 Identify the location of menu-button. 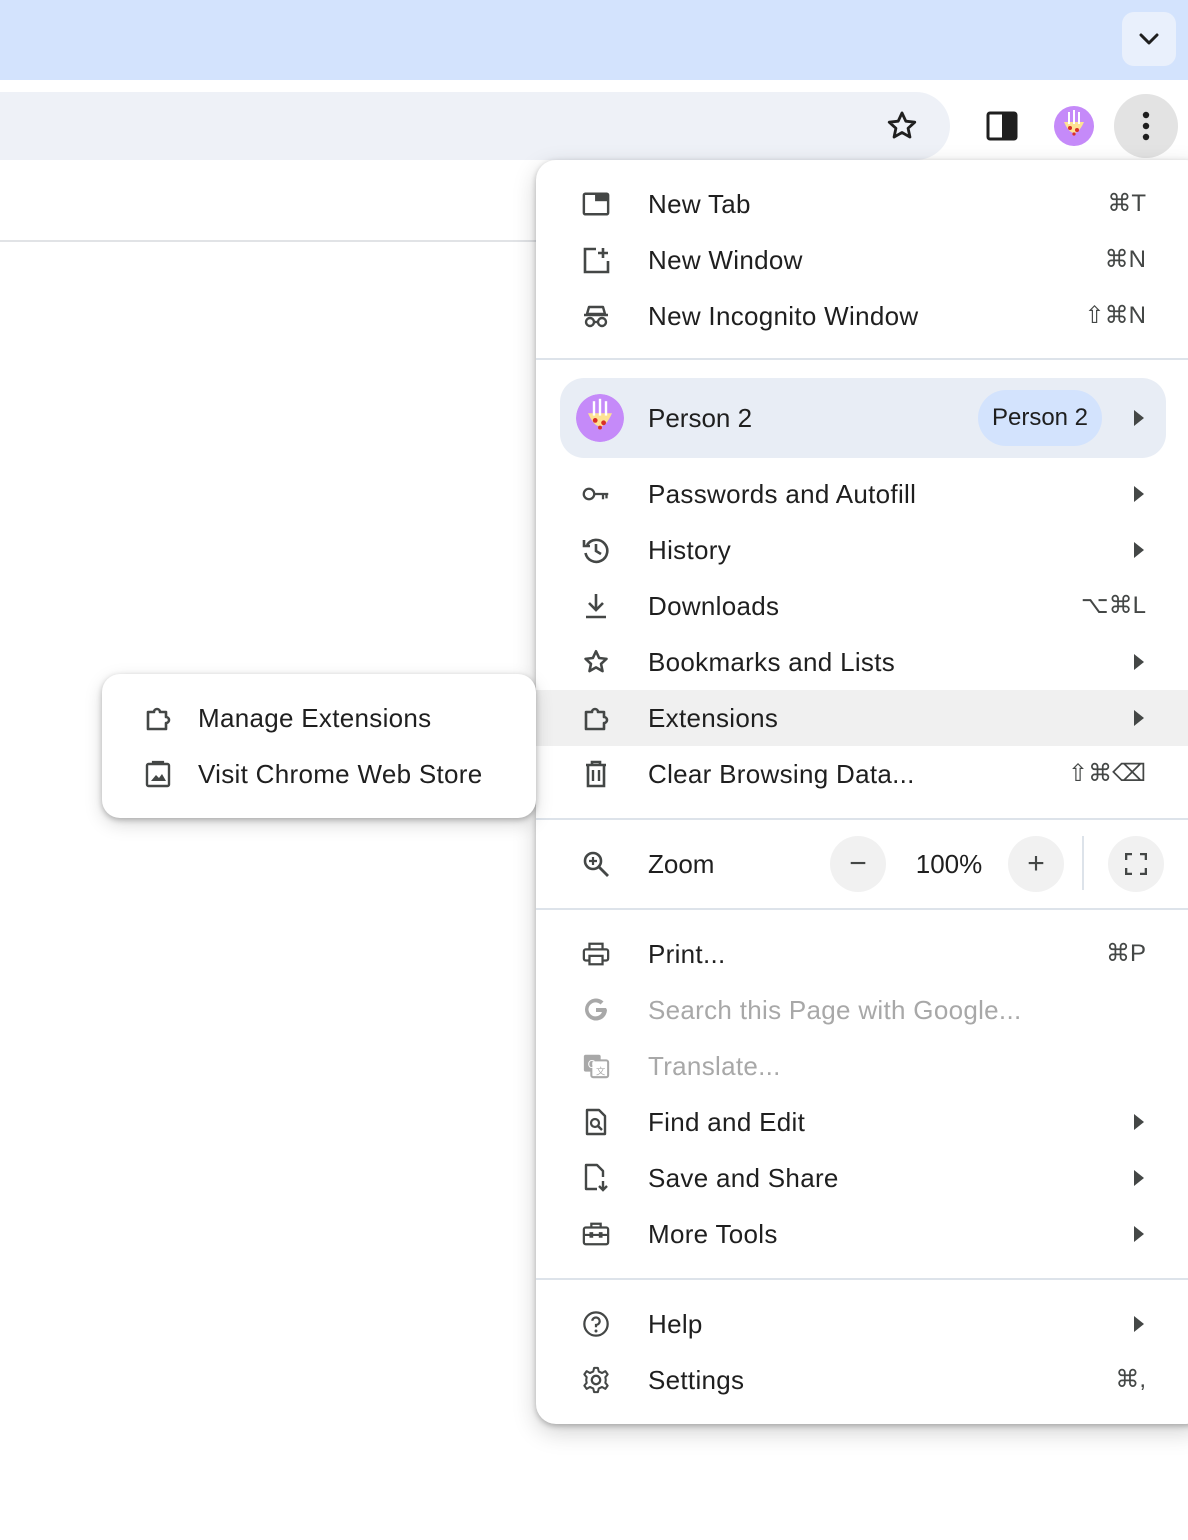
(1146, 126).